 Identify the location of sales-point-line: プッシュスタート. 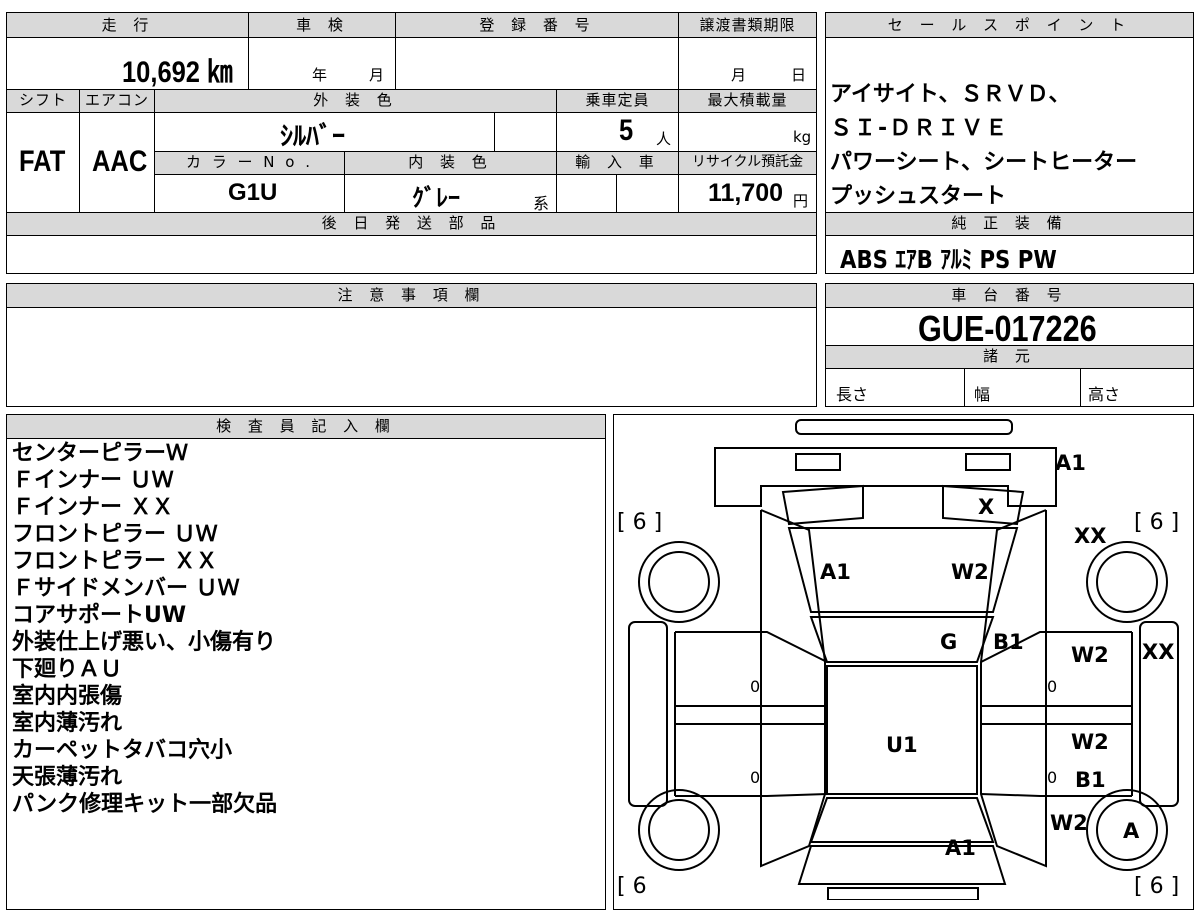
(918, 196).